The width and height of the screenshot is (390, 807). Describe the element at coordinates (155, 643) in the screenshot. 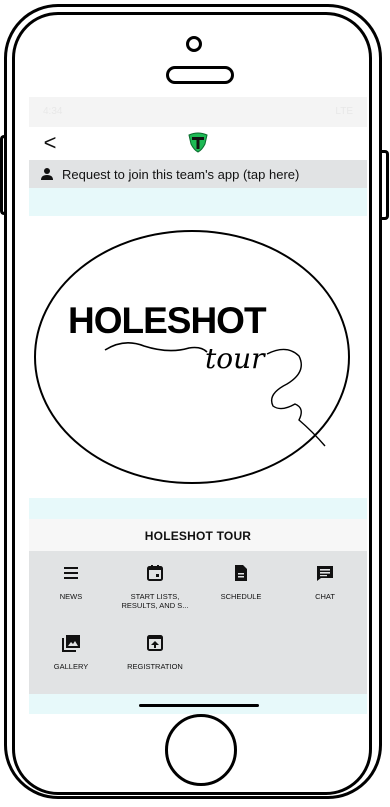

I see `registration-icon` at that location.